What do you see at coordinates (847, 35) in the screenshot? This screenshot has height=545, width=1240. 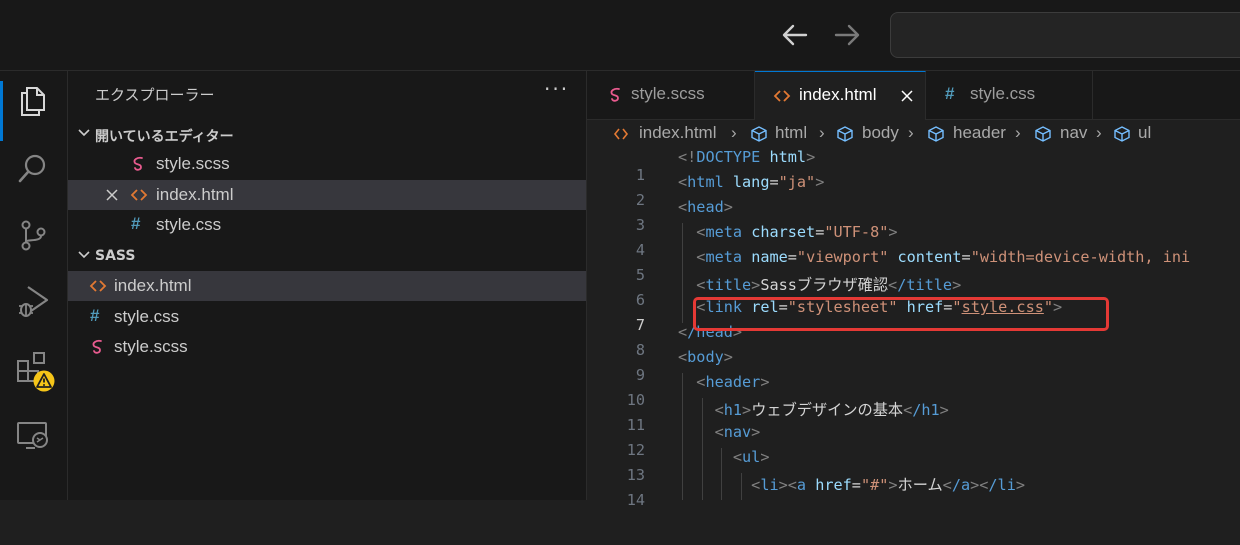 I see `forward-arrow-icon` at bounding box center [847, 35].